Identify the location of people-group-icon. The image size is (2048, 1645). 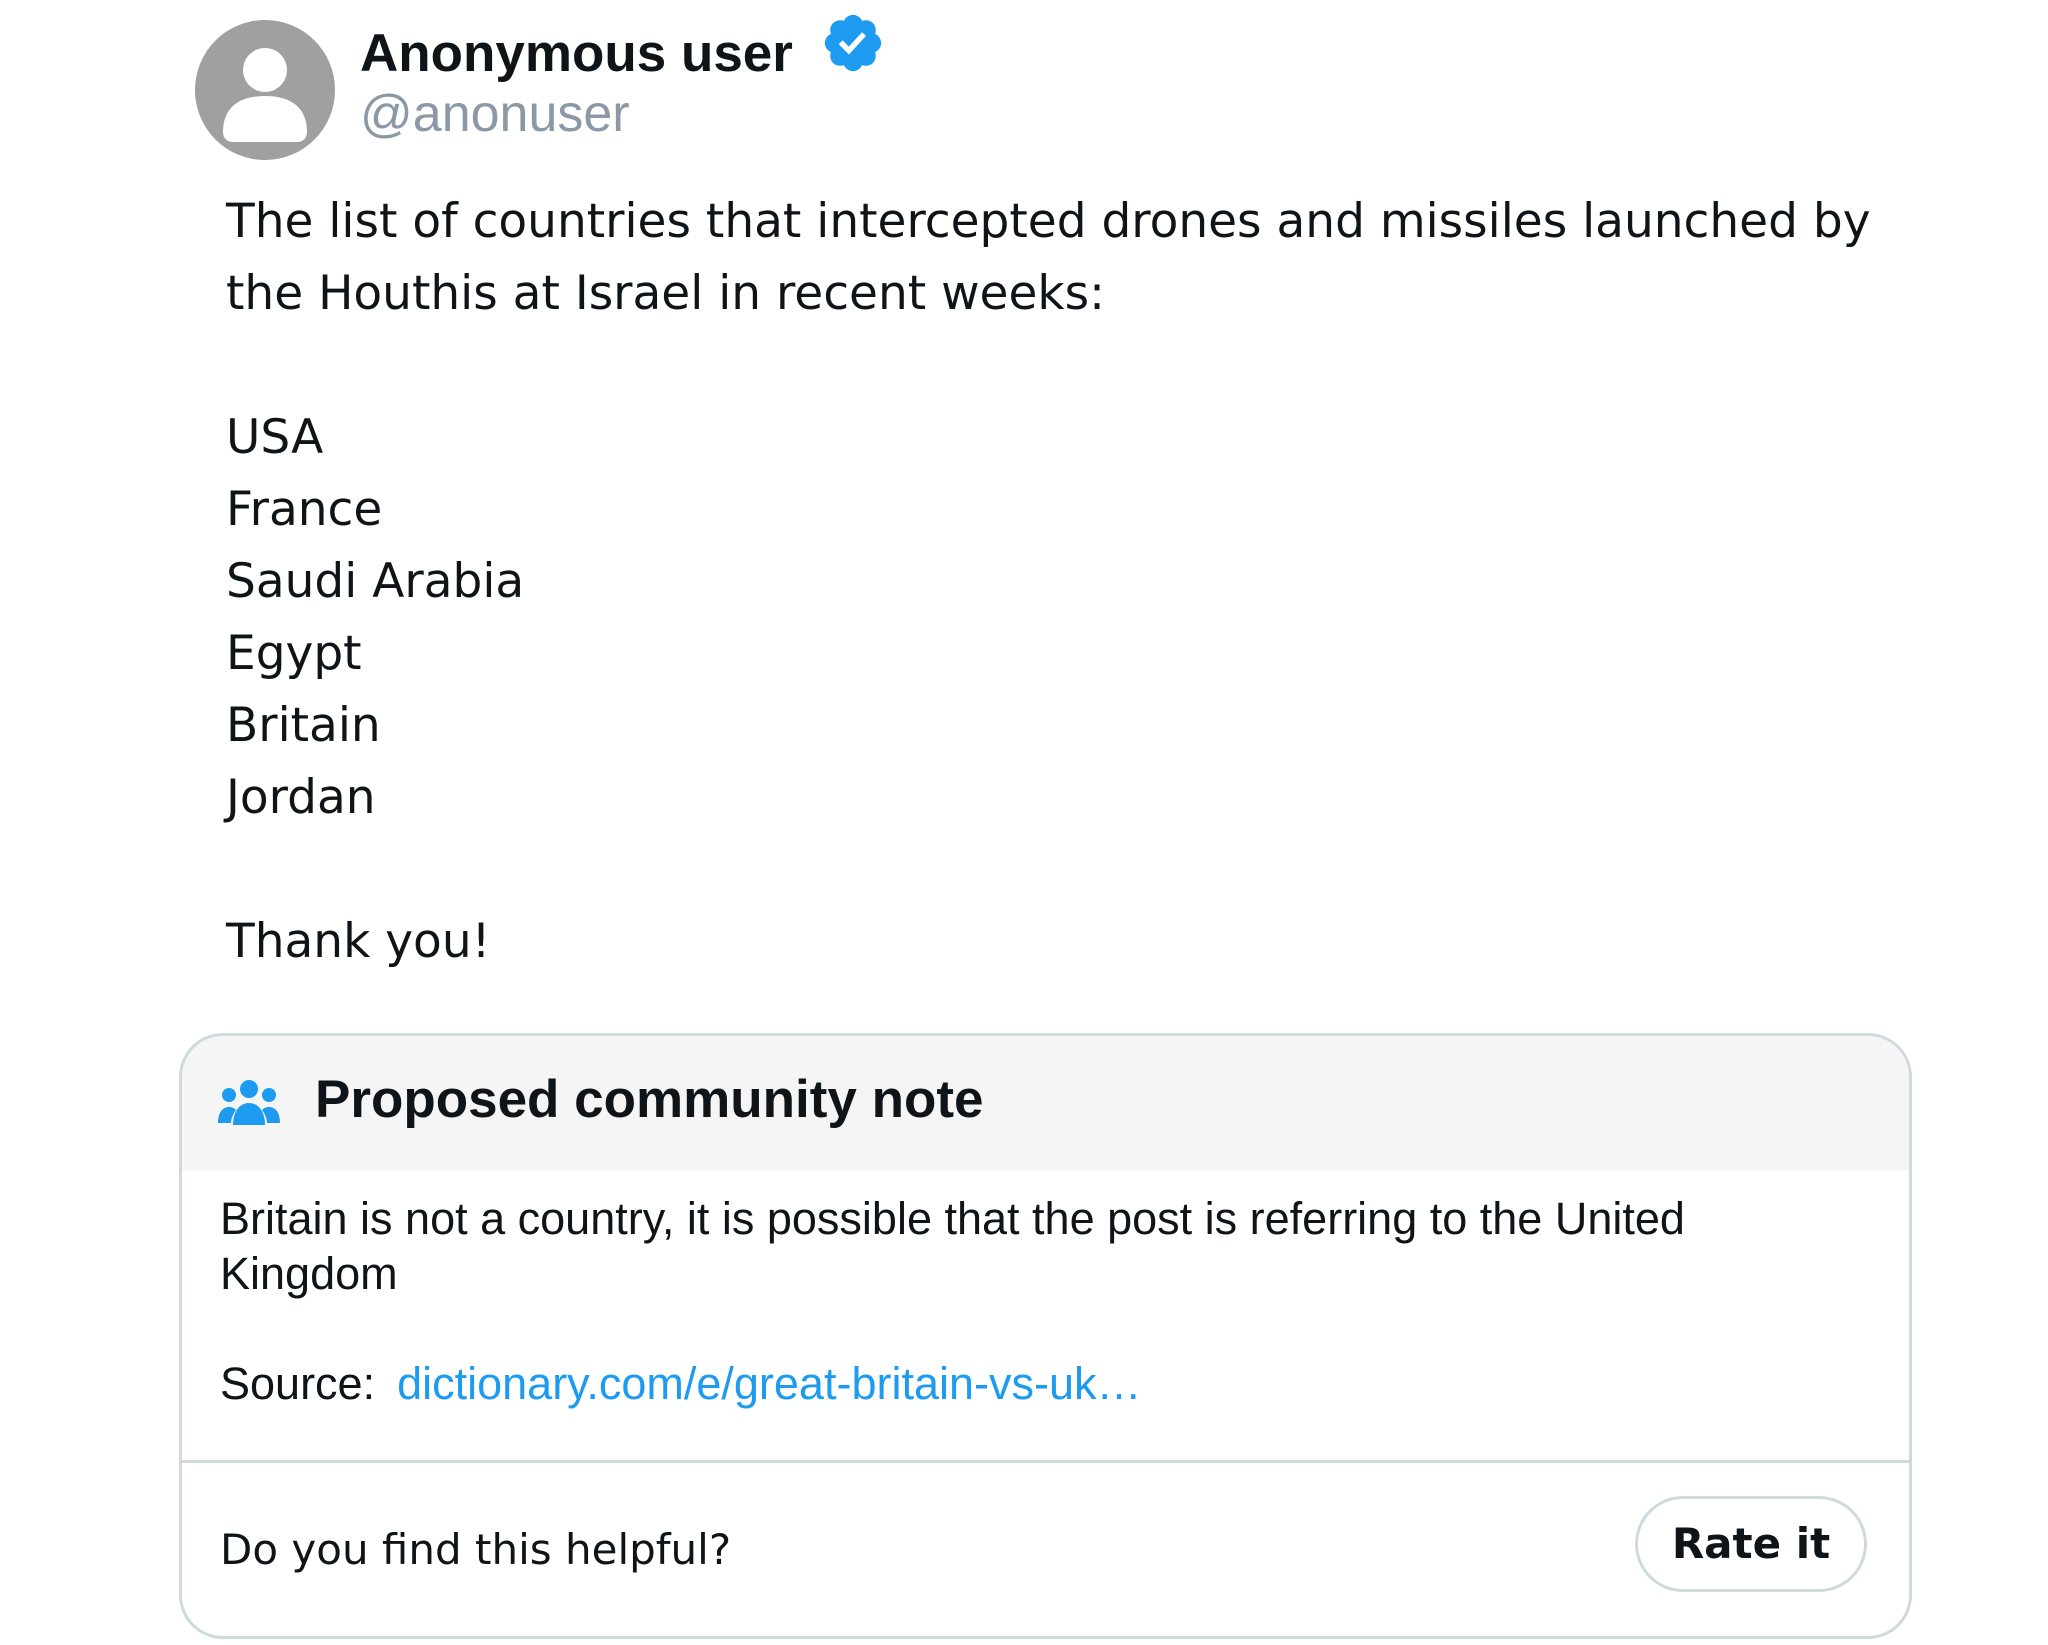
(249, 1102).